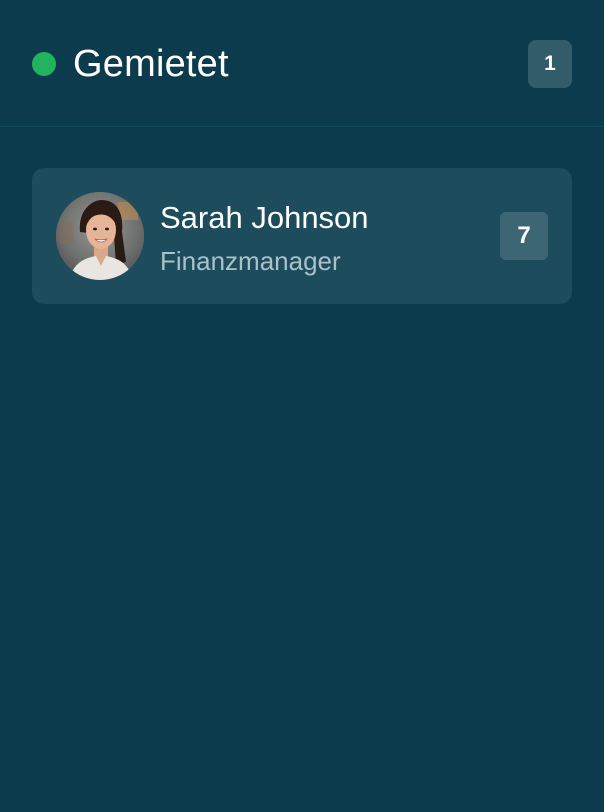 This screenshot has width=604, height=812. Describe the element at coordinates (264, 217) in the screenshot. I see `person-name: Sarah Johnson` at that location.